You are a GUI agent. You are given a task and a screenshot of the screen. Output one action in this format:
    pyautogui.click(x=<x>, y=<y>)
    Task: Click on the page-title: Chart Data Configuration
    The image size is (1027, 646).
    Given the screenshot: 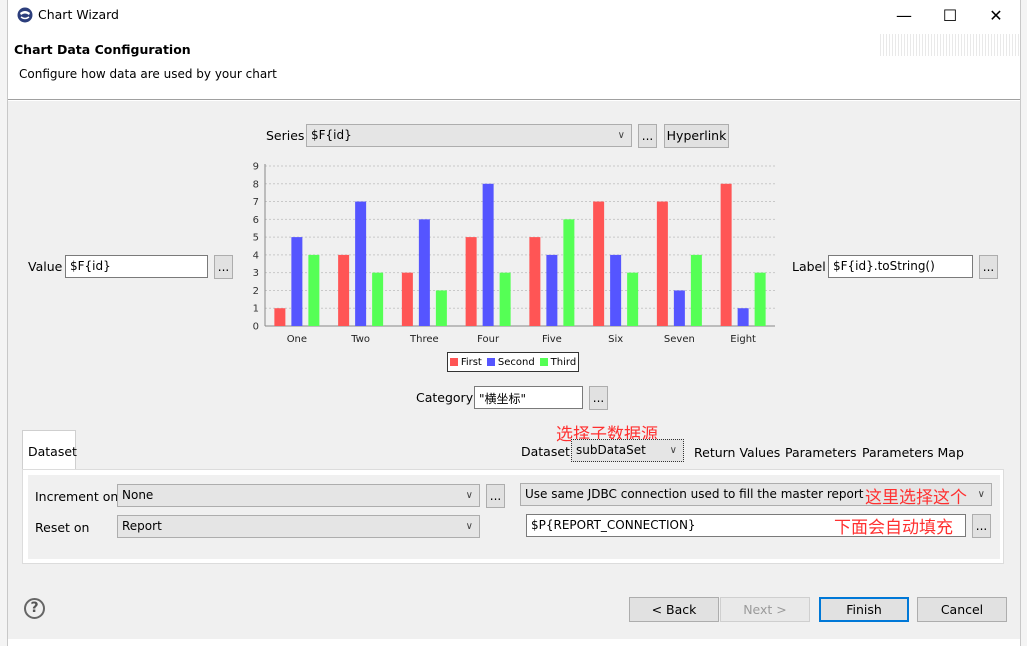 What is the action you would take?
    pyautogui.click(x=102, y=49)
    